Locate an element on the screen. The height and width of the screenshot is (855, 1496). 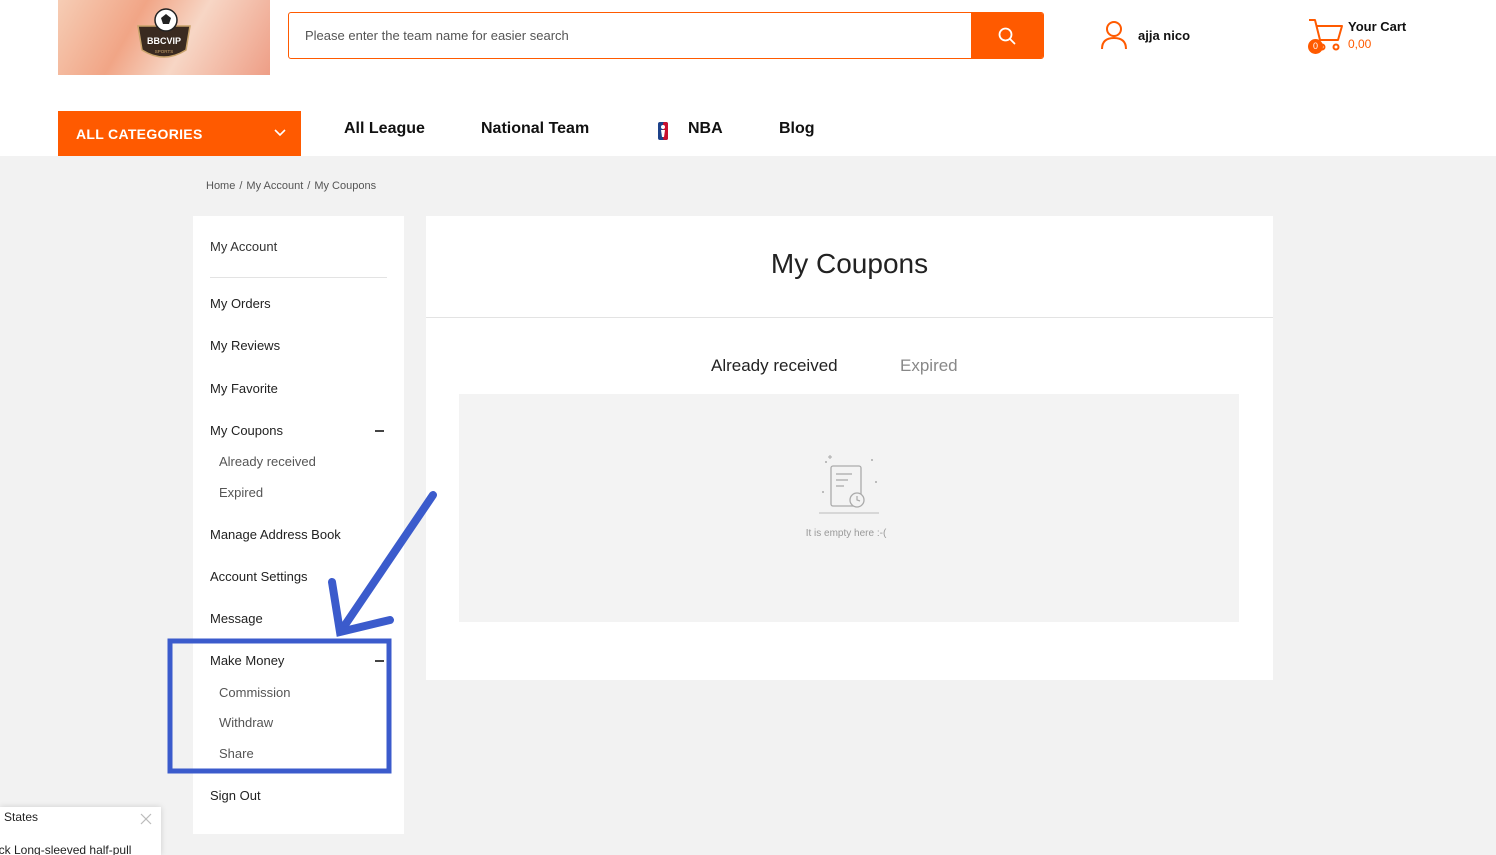
sidebar-subitem-already-received: Already received is located at coordinates (267, 461).